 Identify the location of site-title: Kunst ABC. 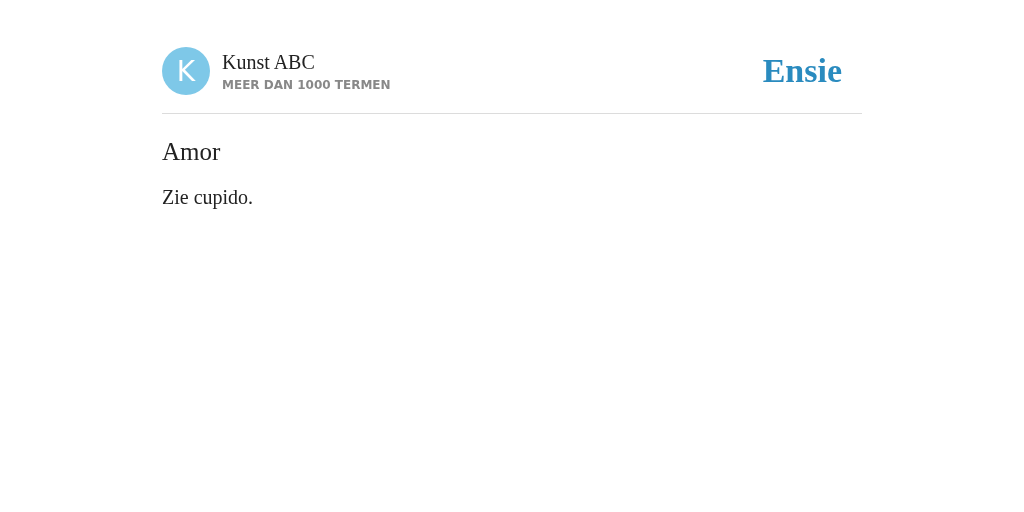
(269, 62).